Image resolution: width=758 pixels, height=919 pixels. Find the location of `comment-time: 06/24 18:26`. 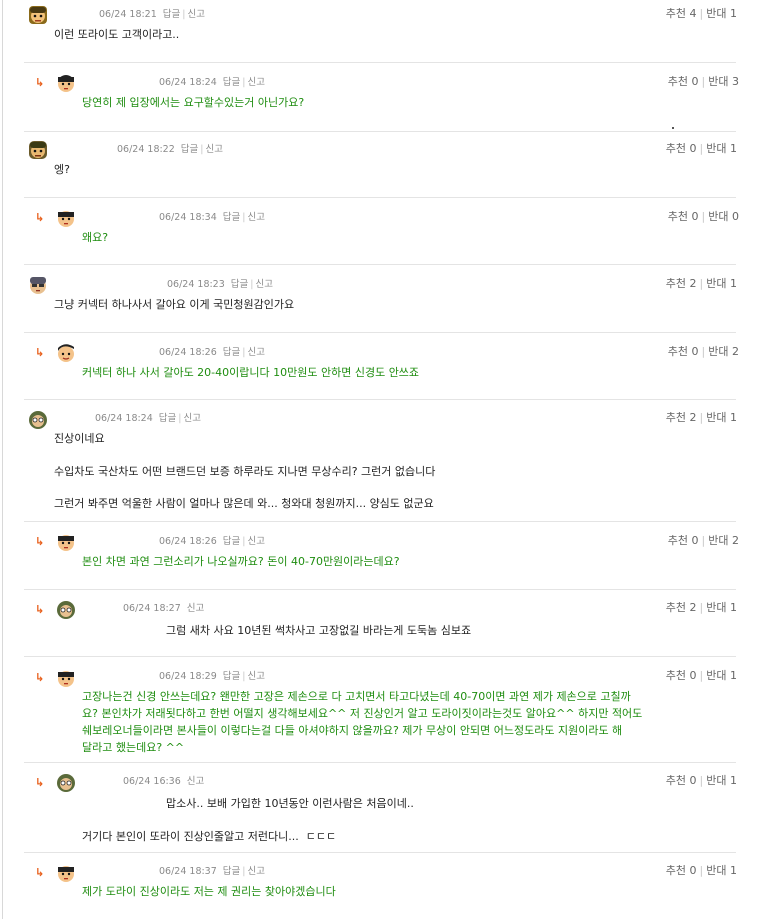

comment-time: 06/24 18:26 is located at coordinates (188, 541).